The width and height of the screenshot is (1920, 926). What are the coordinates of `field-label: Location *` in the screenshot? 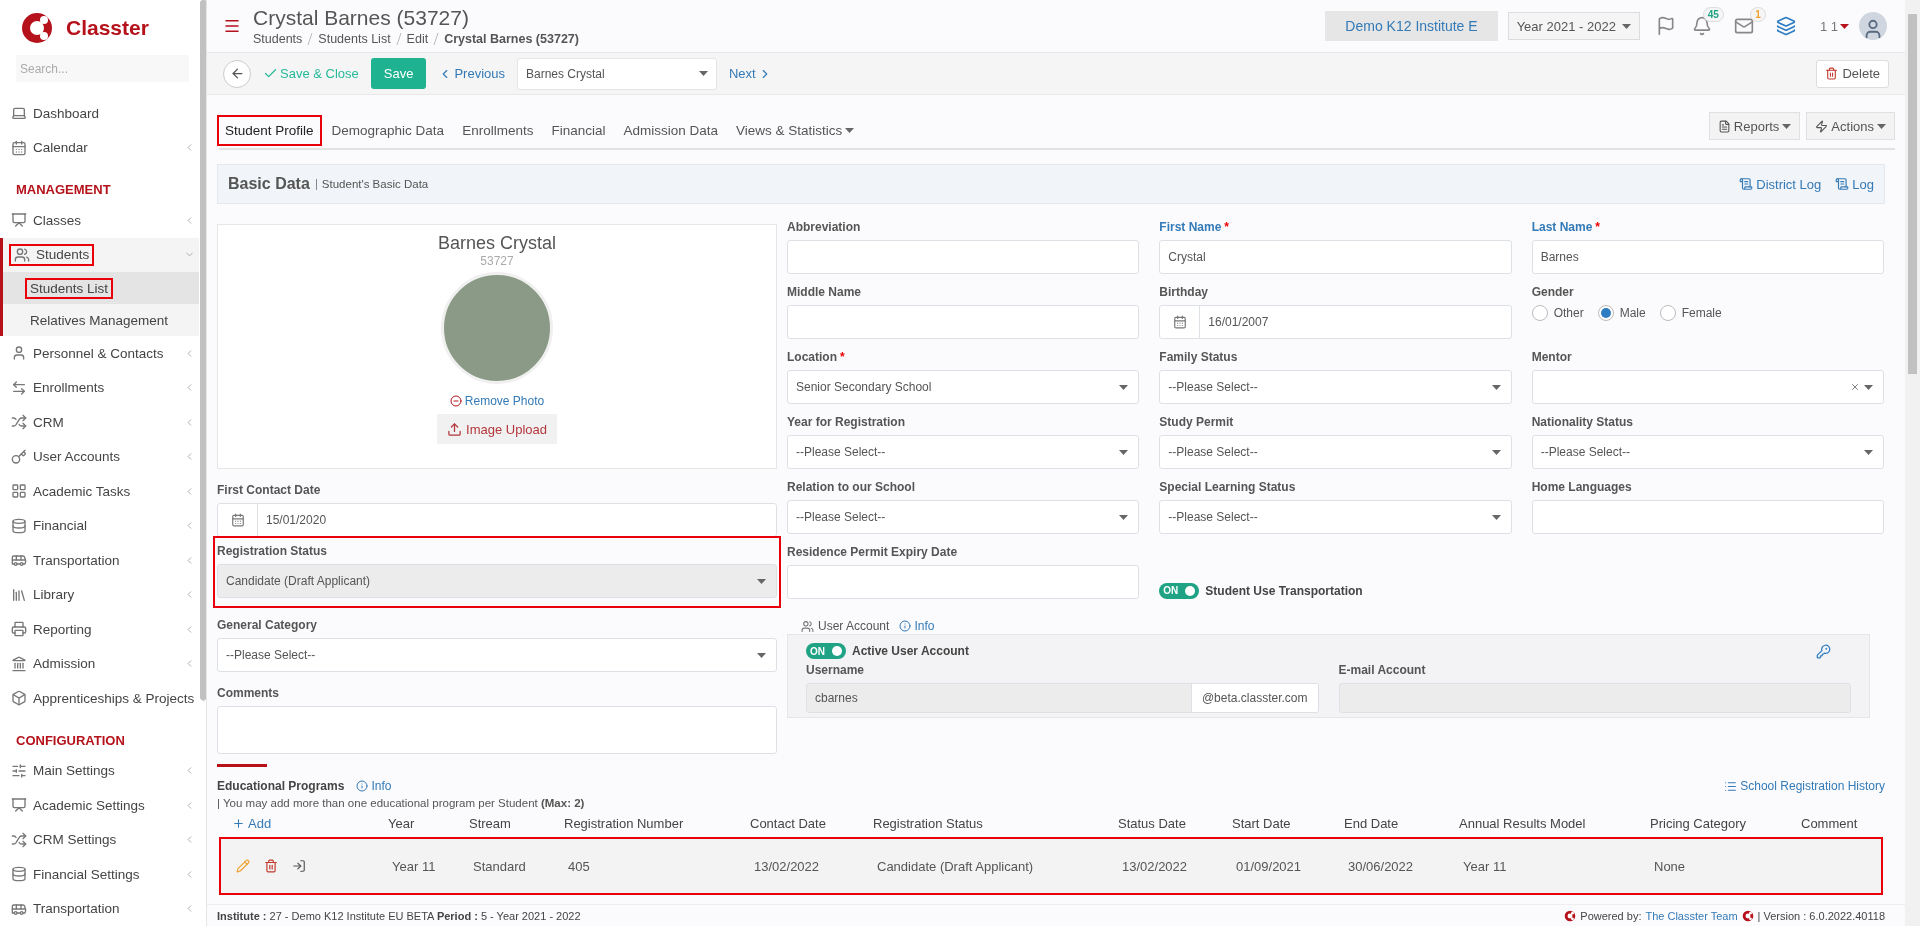 It's located at (816, 358).